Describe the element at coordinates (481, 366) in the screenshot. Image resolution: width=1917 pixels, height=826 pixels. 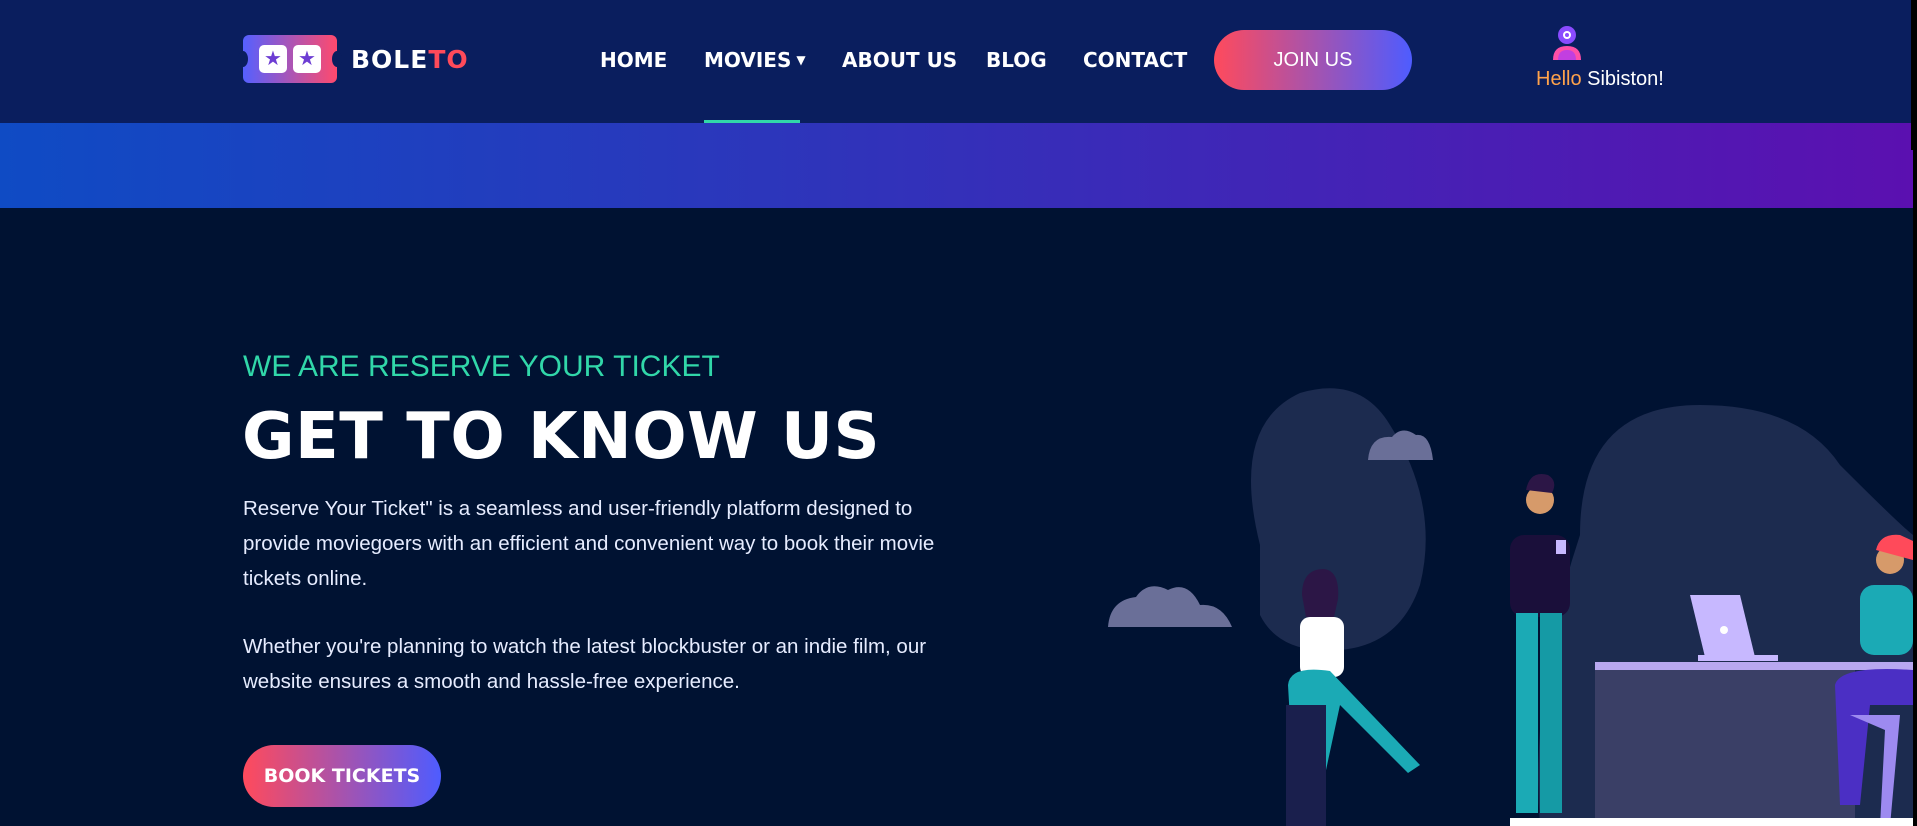
I see `section-subtitle: WE ARE RESERVE YOUR TICKET` at that location.